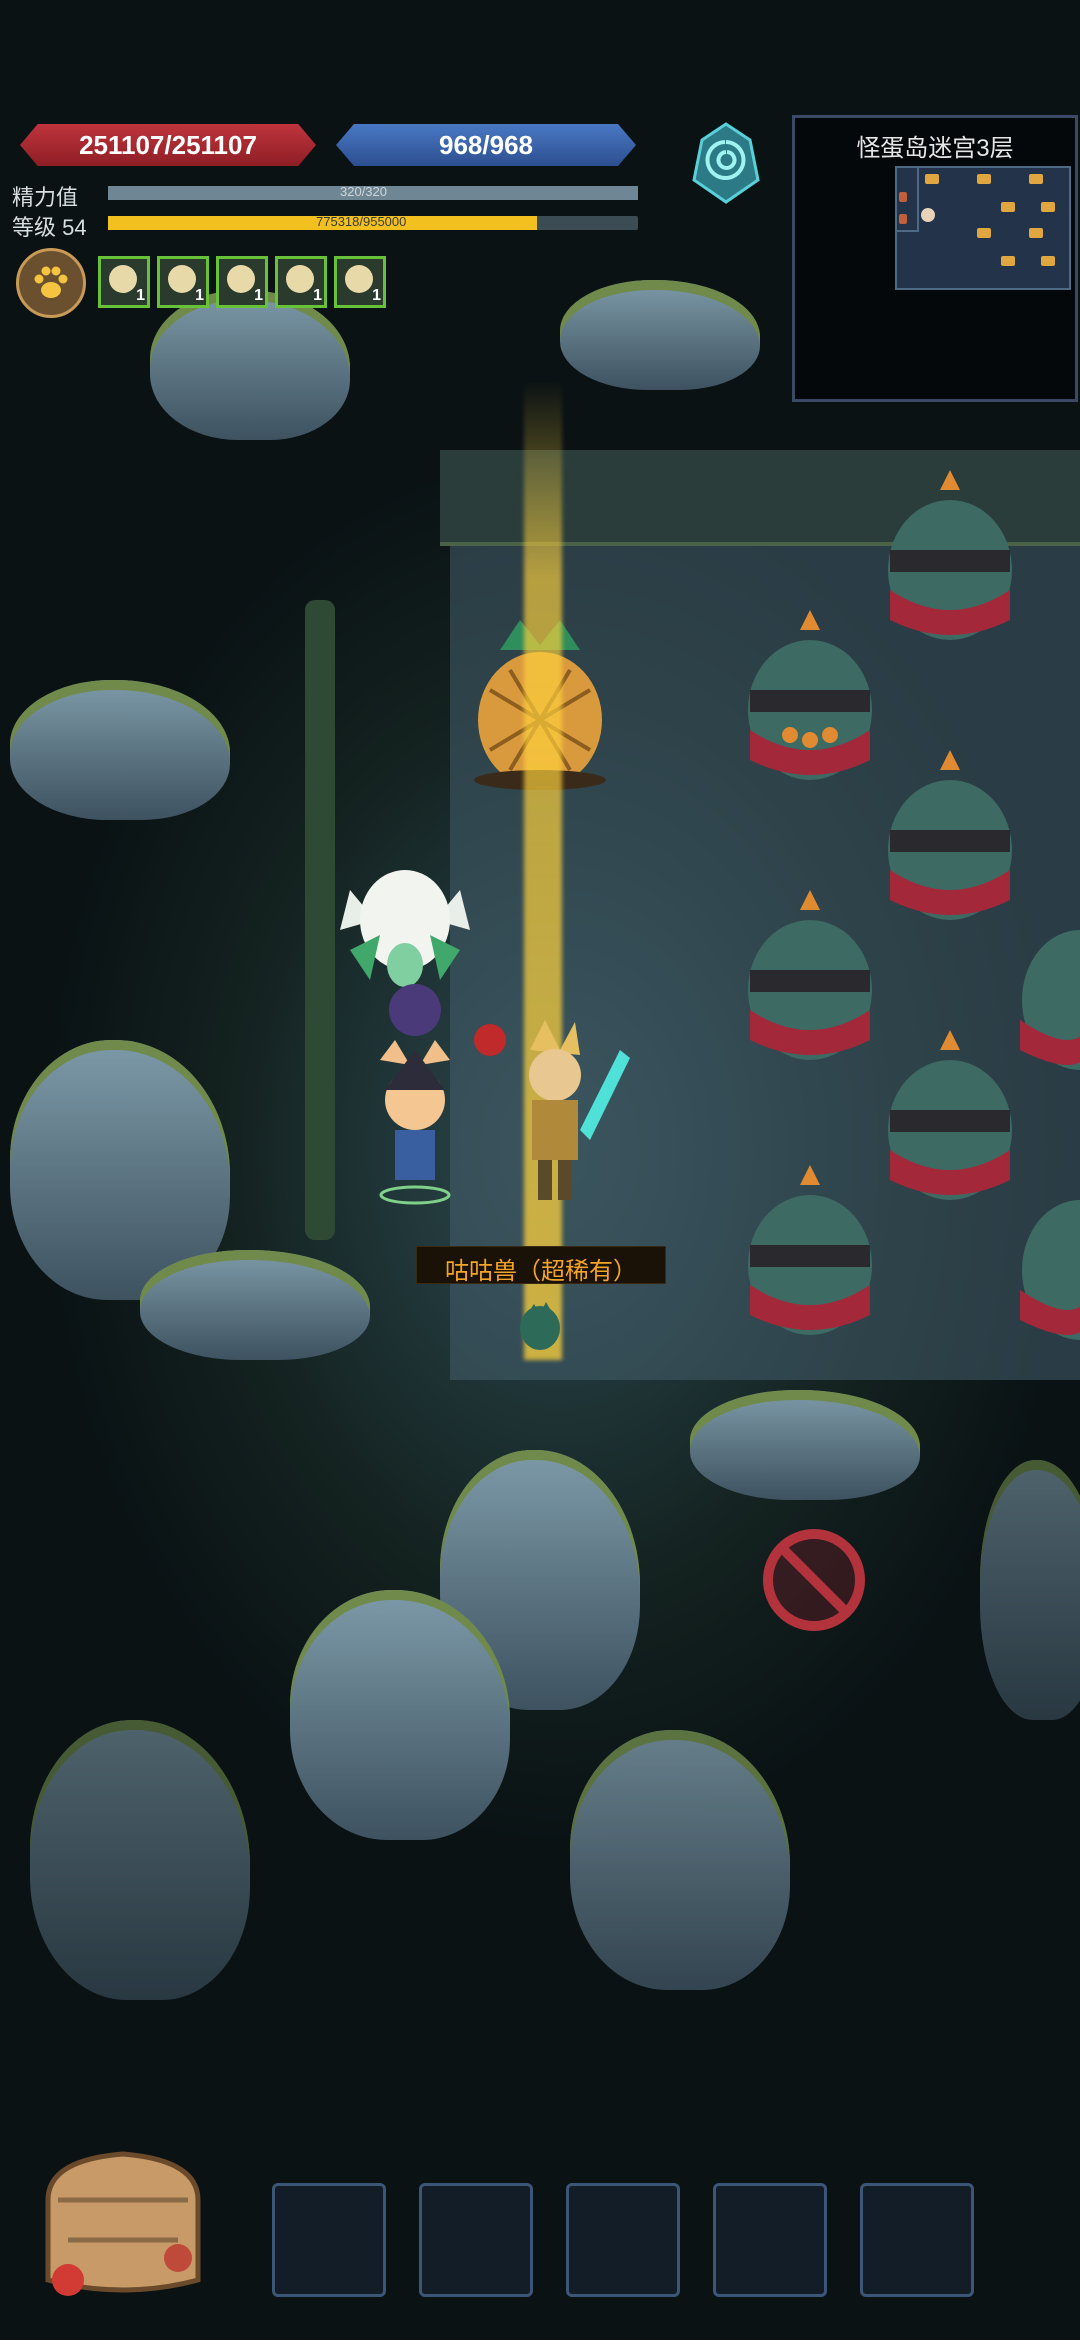 The height and width of the screenshot is (2340, 1080). I want to click on hp-bar: 251107/251107, so click(168, 145).